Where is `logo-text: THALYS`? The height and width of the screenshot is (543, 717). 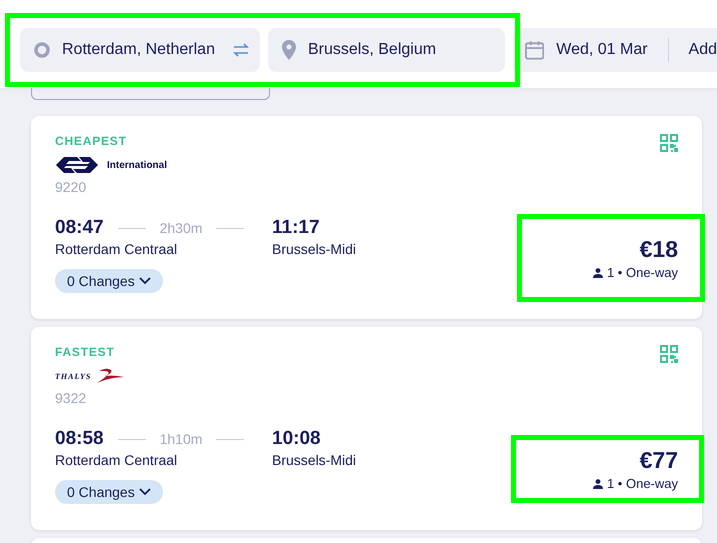
logo-text: THALYS is located at coordinates (73, 376).